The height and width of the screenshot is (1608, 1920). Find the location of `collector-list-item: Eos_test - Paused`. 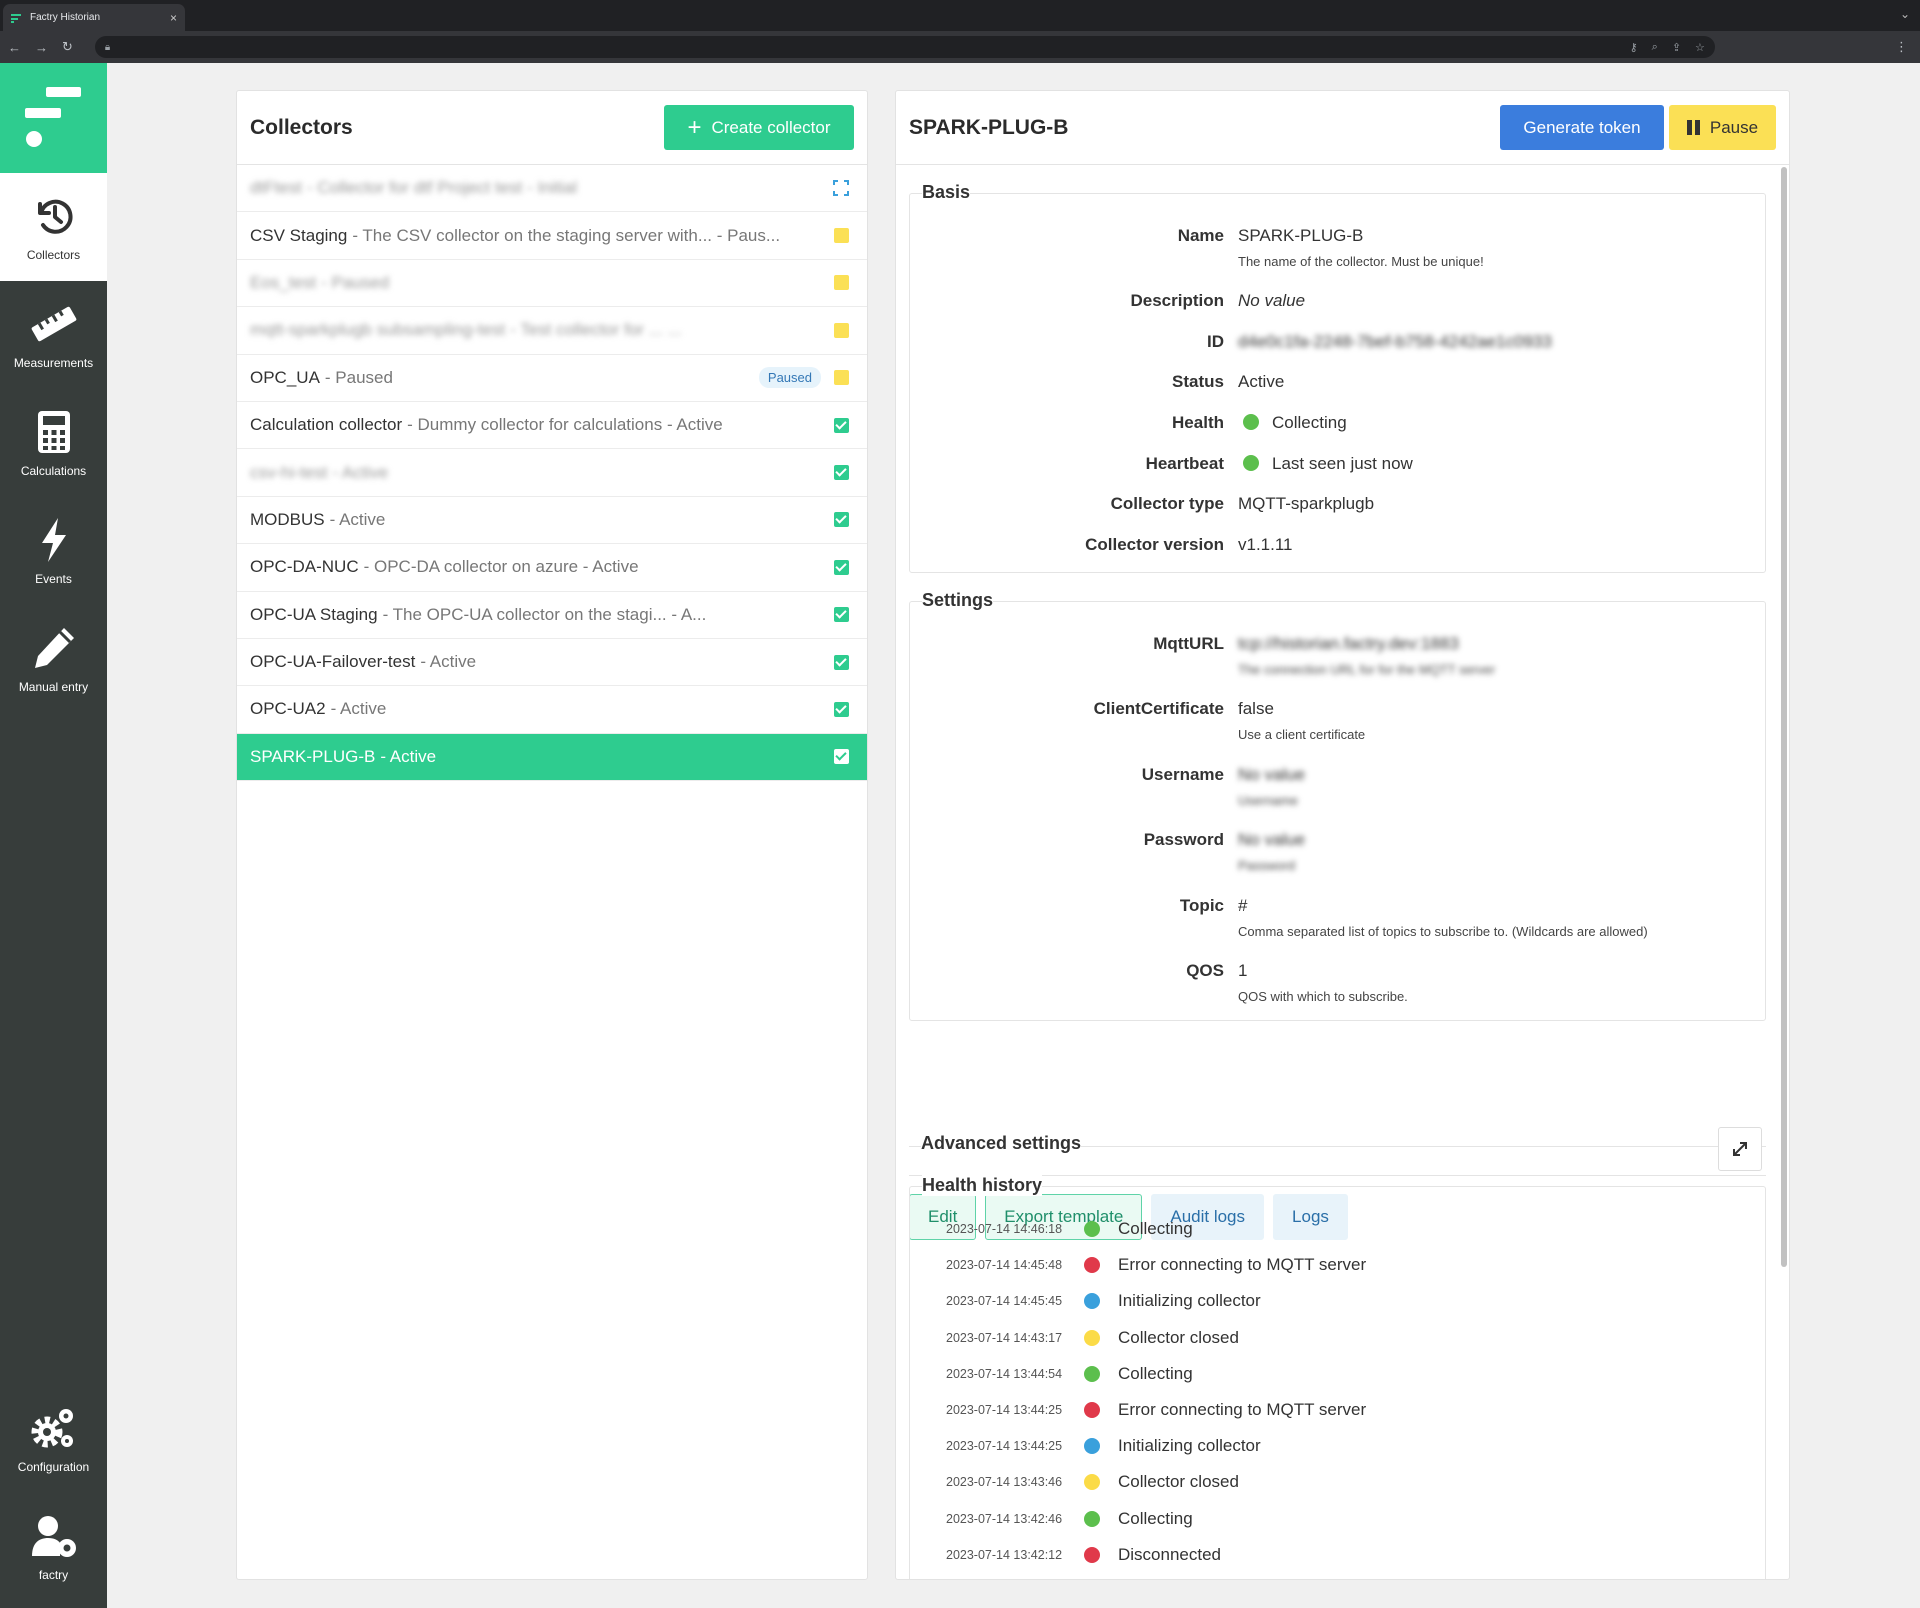

collector-list-item: Eos_test - Paused is located at coordinates (552, 284).